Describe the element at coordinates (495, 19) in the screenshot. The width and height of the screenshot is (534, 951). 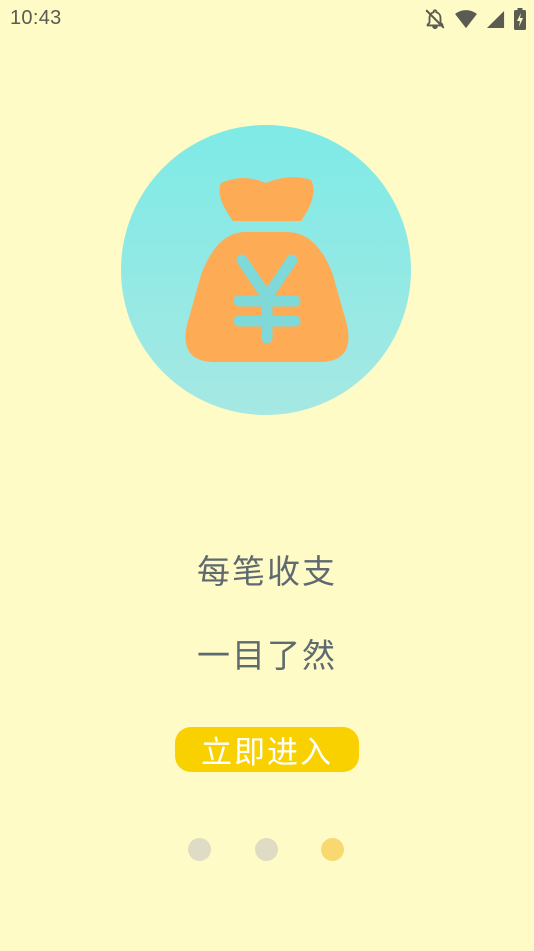
I see `cellular-signal-icon` at that location.